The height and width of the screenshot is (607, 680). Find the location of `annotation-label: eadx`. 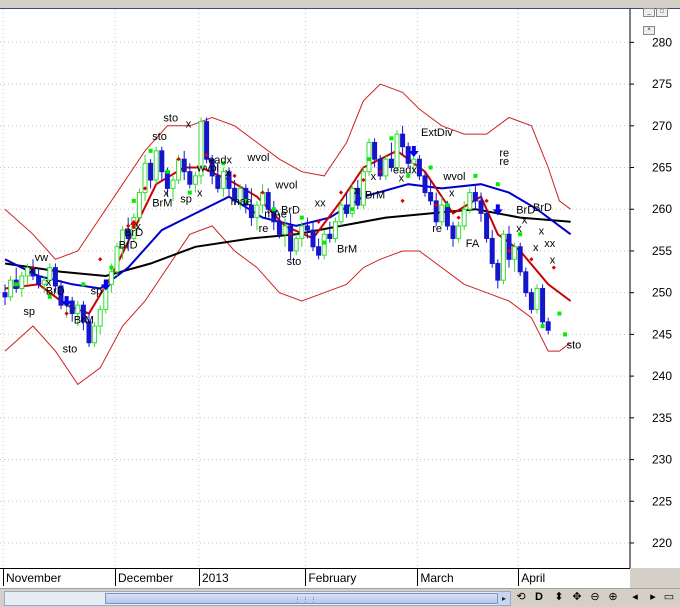

annotation-label: eadx is located at coordinates (220, 160).